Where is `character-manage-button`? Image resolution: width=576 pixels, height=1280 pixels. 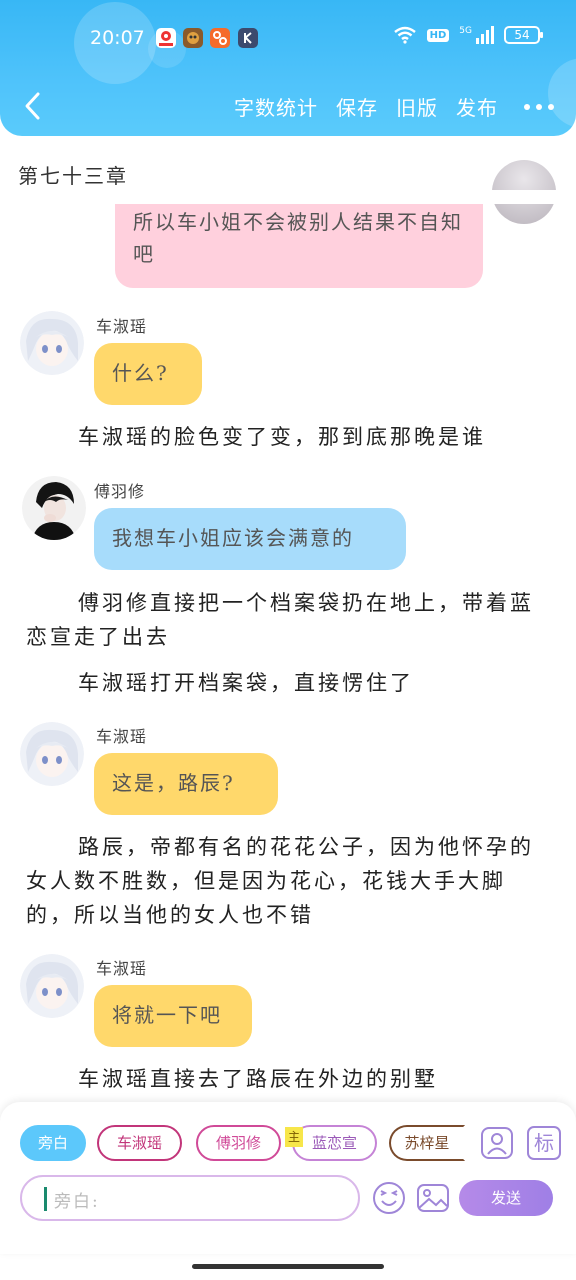 character-manage-button is located at coordinates (497, 1143).